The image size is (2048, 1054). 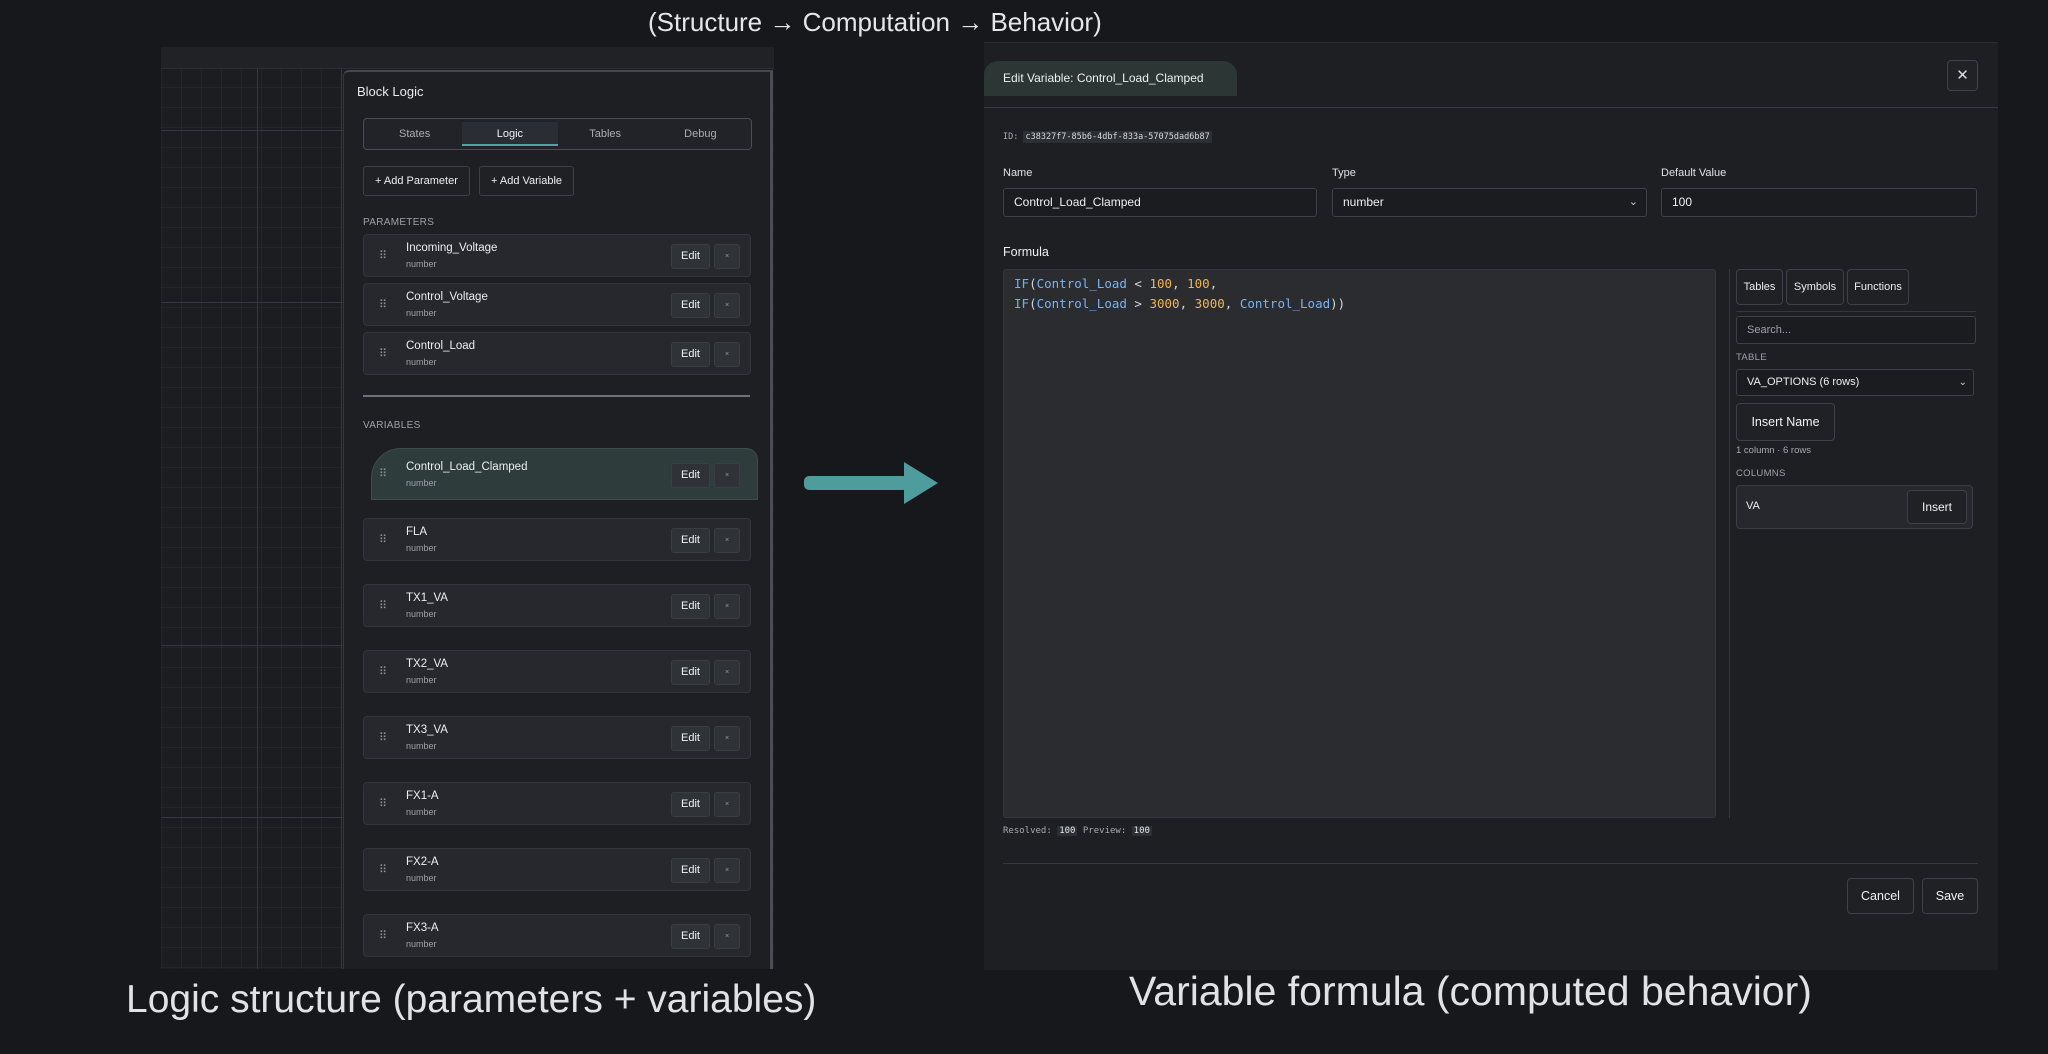 I want to click on variable-row: ⠿ FX3-A number Edit ×, so click(x=557, y=935).